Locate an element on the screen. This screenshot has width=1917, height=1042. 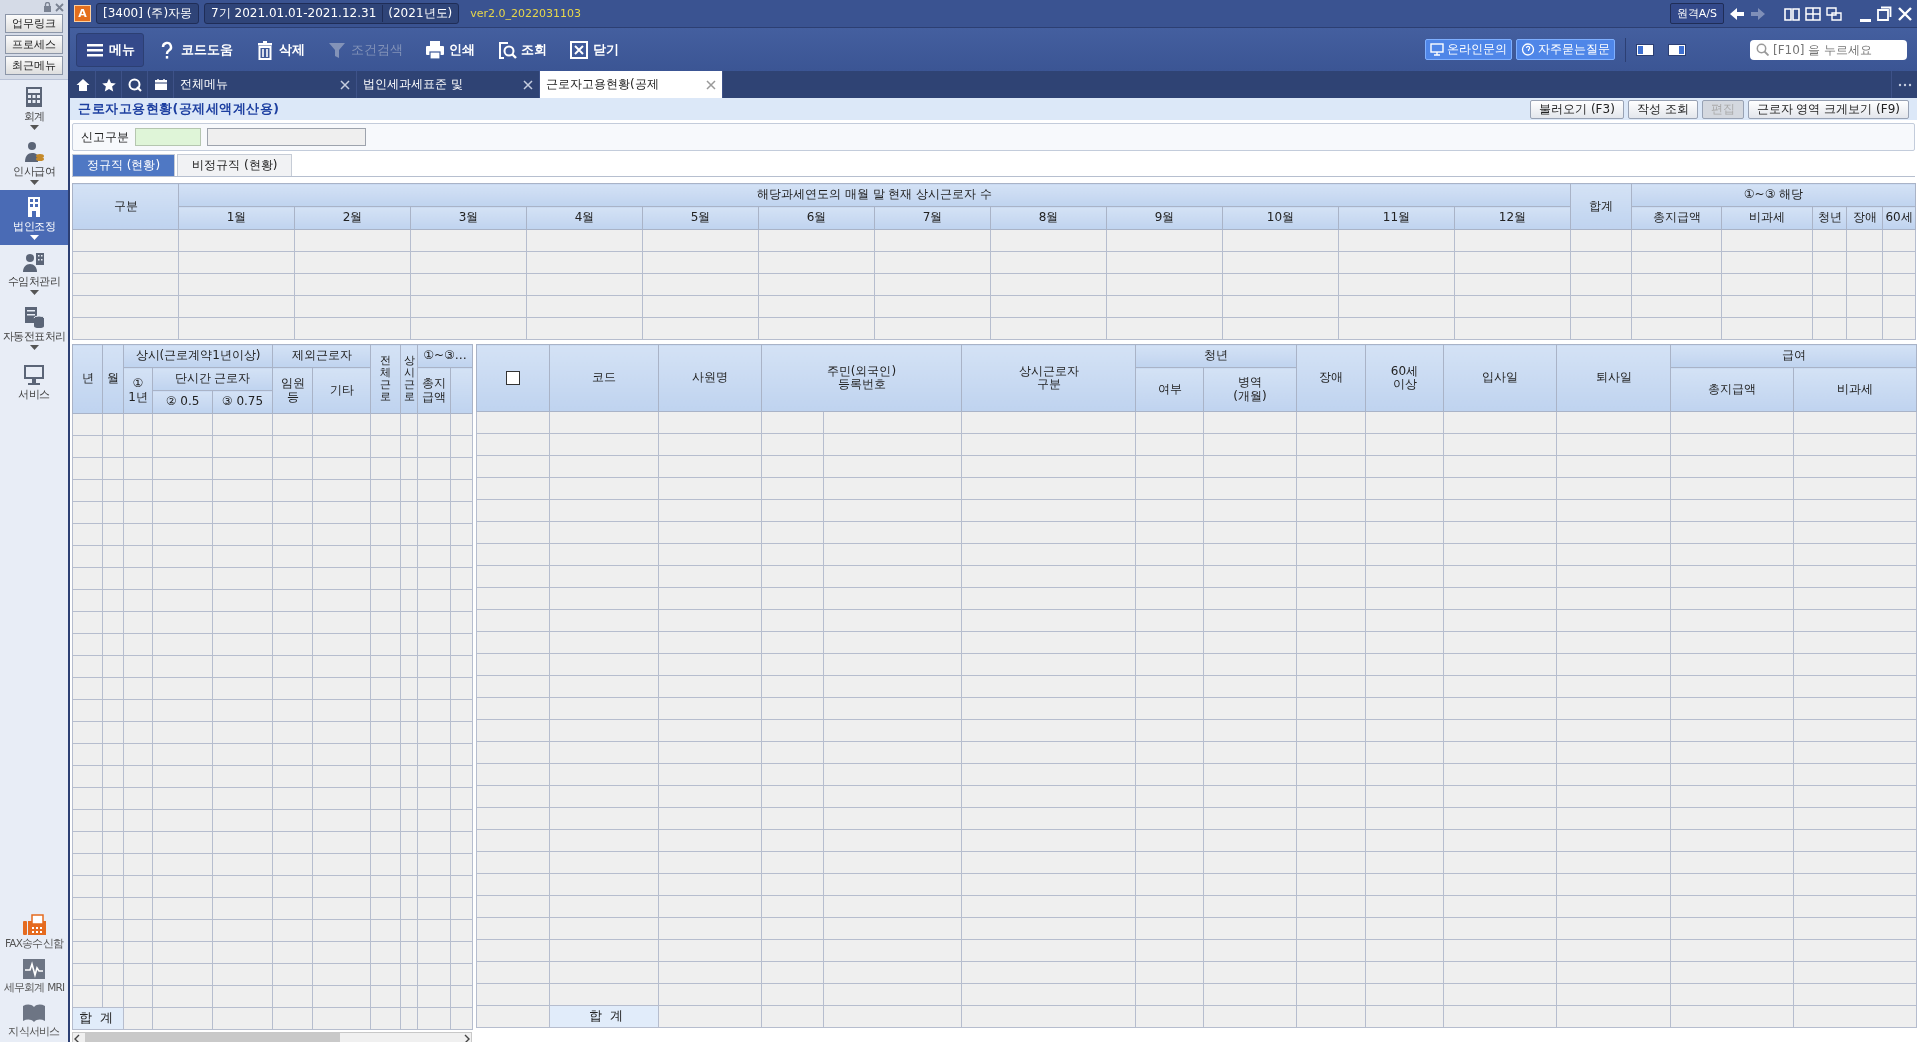
page-title: 근로자고용현황(공제세액계산용) is located at coordinates (179, 109).